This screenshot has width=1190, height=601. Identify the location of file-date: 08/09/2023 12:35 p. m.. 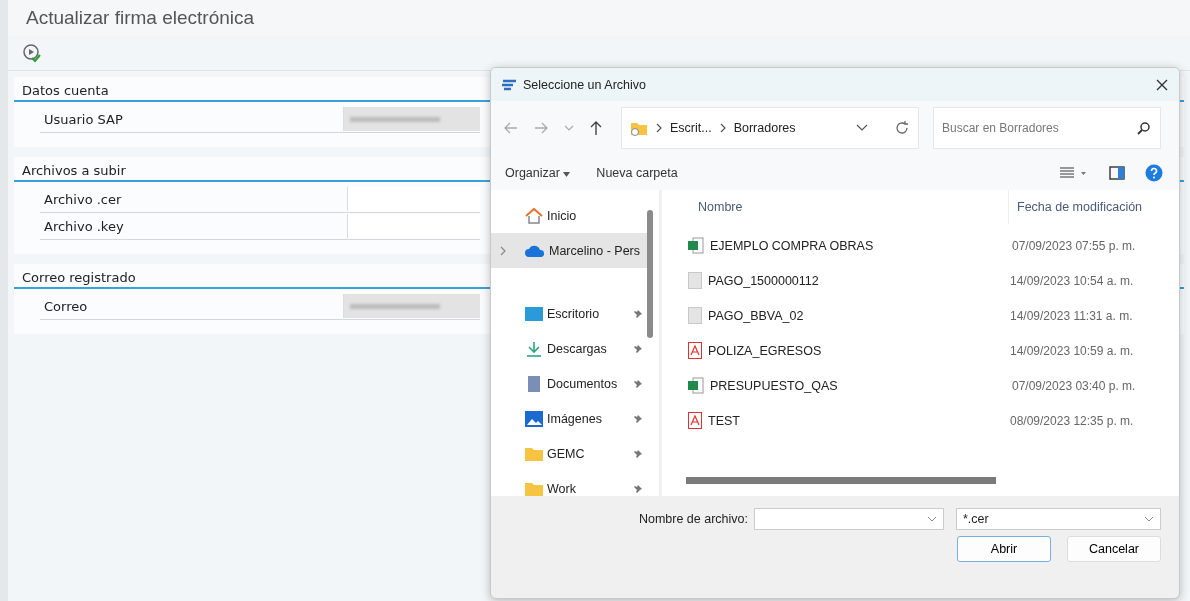
(1072, 420).